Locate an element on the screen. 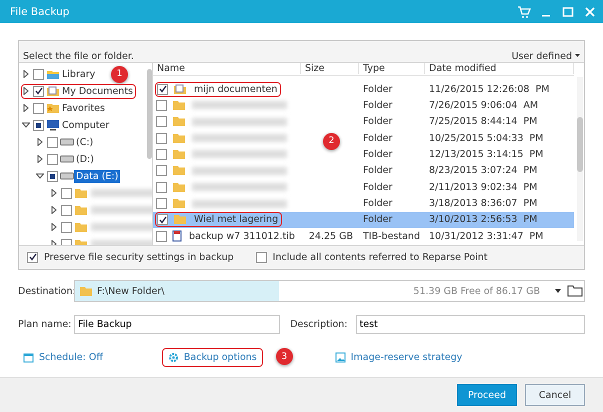 Image resolution: width=603 pixels, height=412 pixels. selected-row: Wiel met lagering Folder 3/10/2013 2:56:53 PM is located at coordinates (363, 220).